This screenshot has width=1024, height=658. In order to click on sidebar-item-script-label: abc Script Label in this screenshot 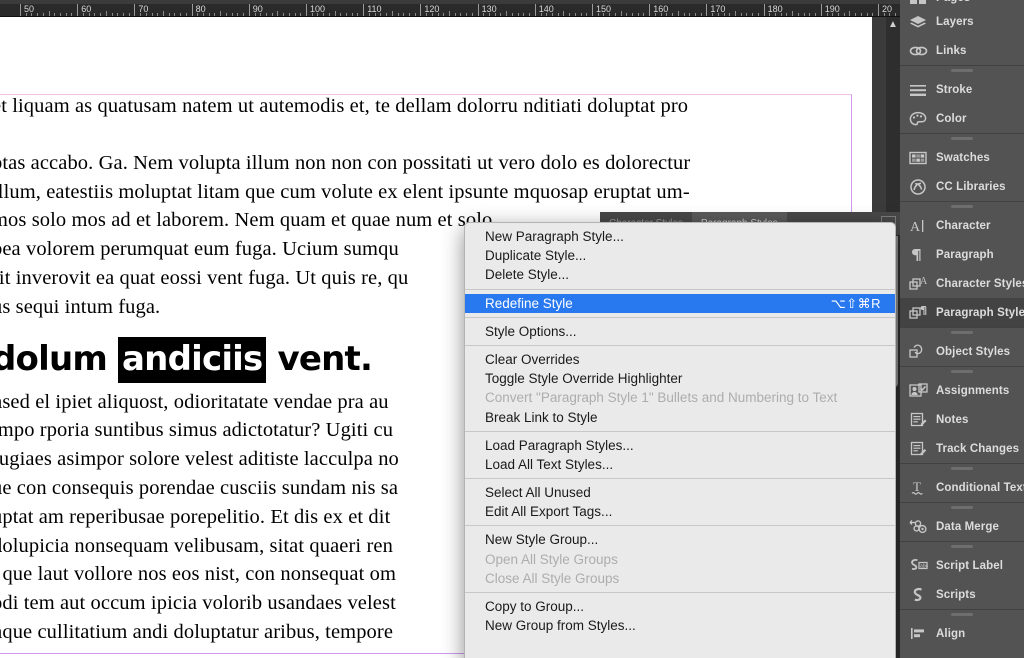, I will do `click(962, 565)`.